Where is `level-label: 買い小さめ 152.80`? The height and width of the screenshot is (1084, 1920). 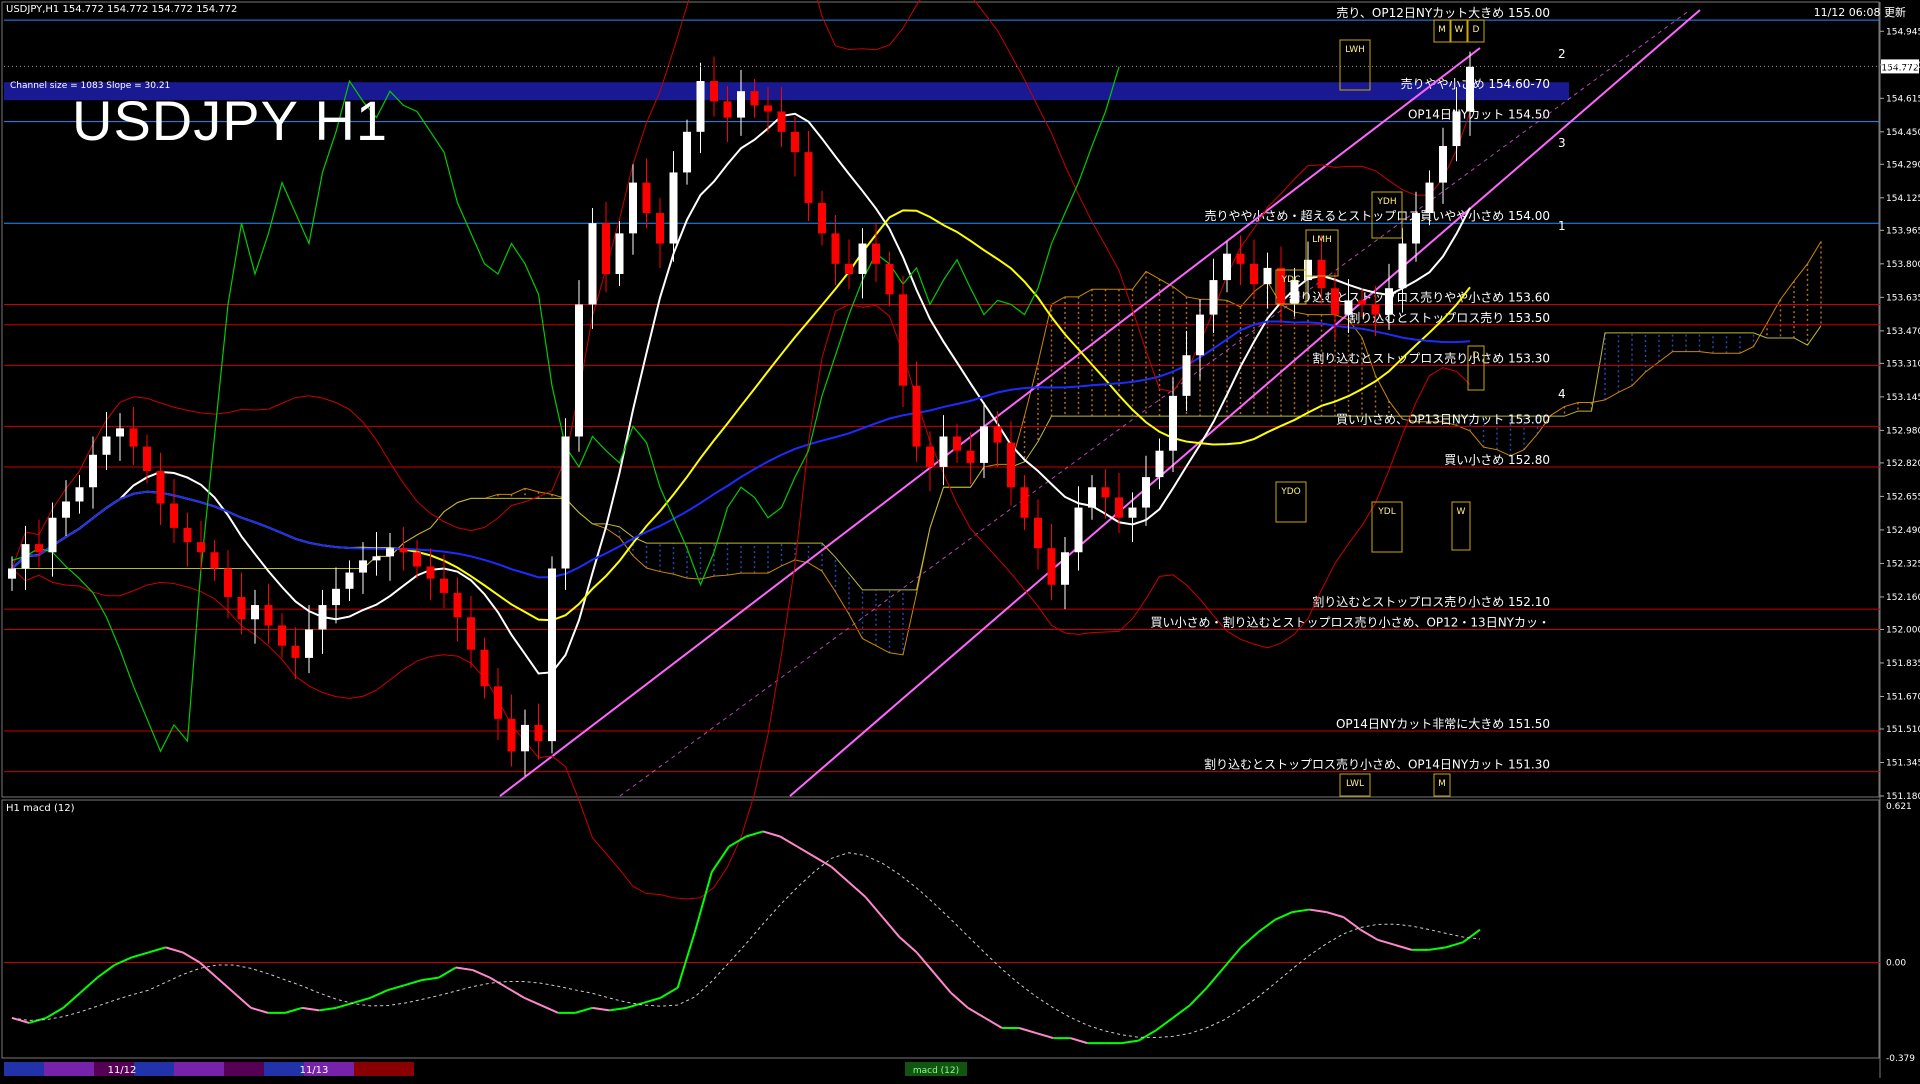
level-label: 買い小さめ 152.80 is located at coordinates (1497, 460).